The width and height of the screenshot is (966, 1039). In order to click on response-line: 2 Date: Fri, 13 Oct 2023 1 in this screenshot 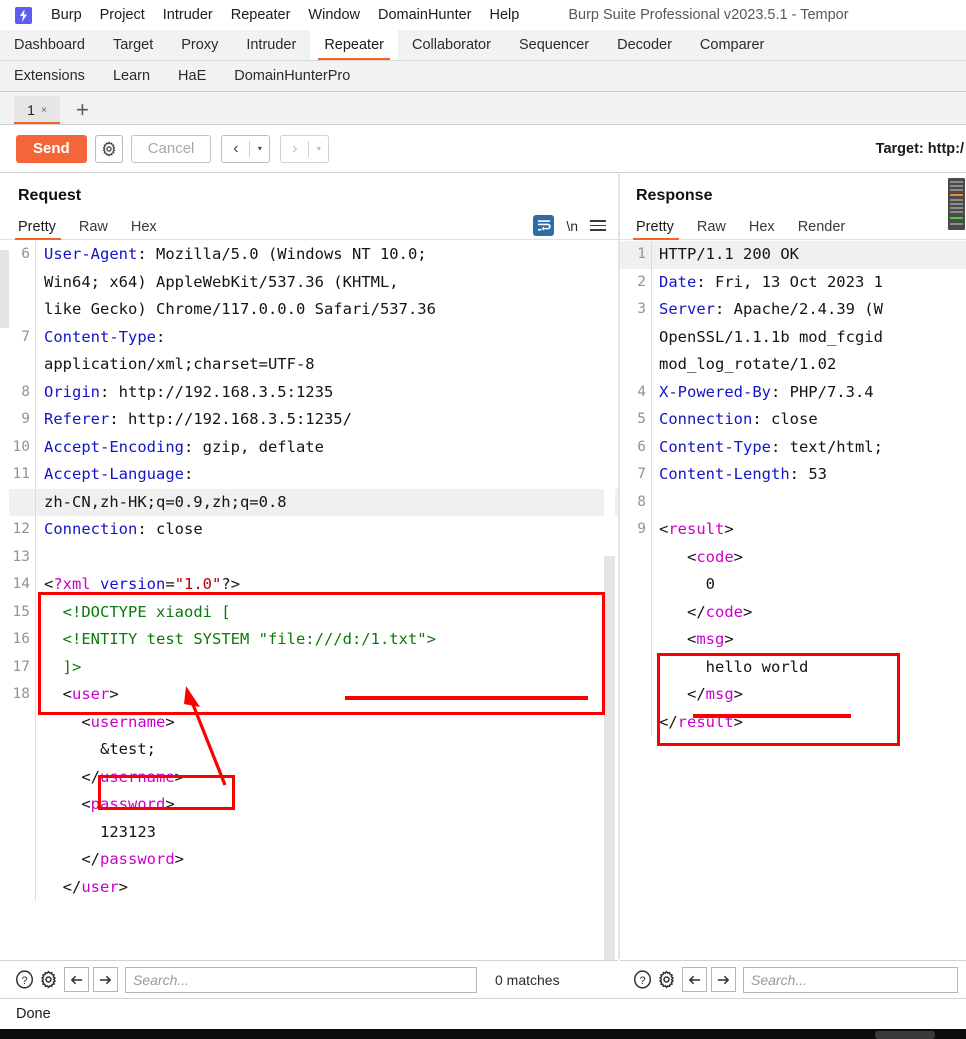, I will do `click(793, 282)`.